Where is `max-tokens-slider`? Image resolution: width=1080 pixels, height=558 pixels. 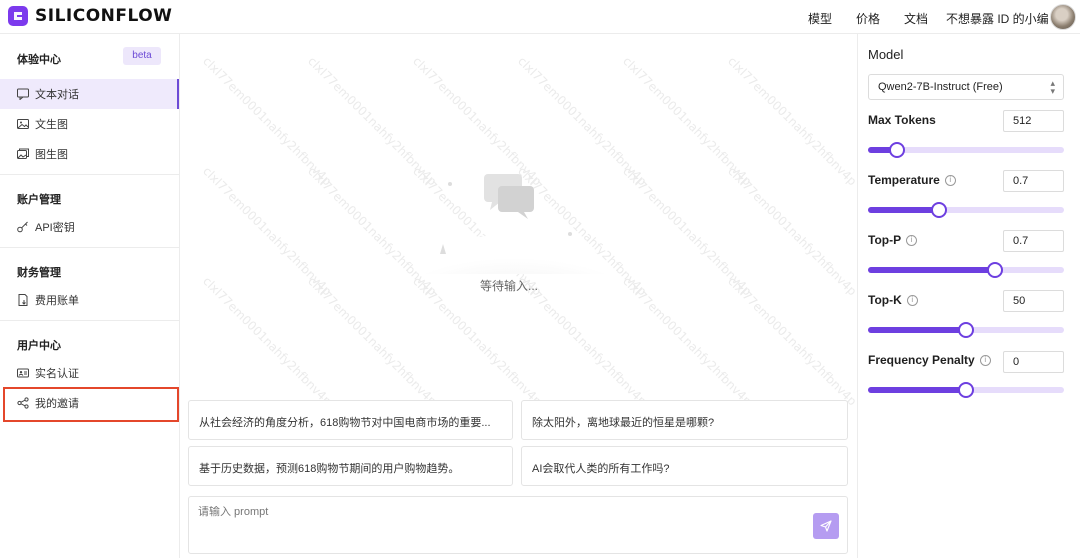 max-tokens-slider is located at coordinates (966, 150).